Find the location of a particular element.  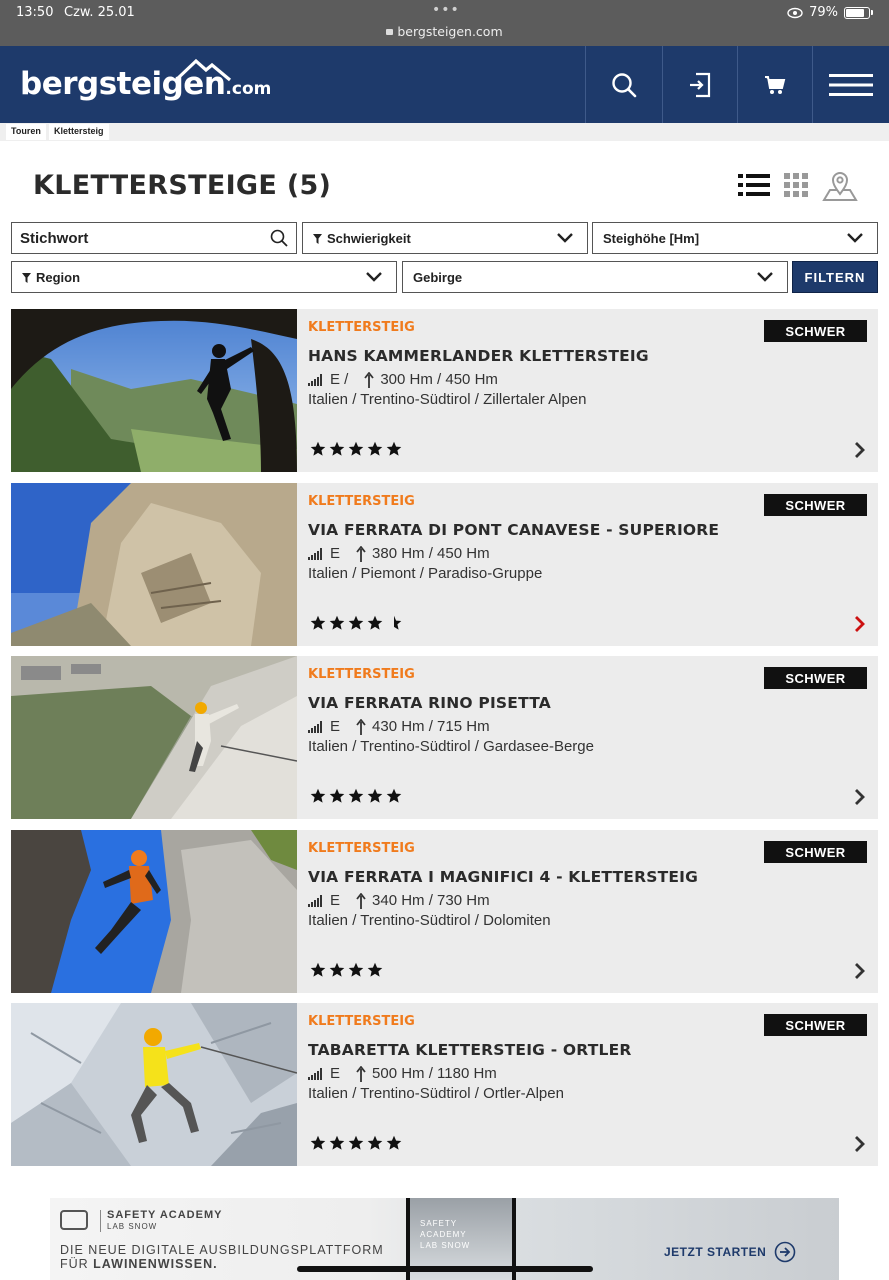

tour-location: Italien / Piemont / Paradiso-Gruppe is located at coordinates (425, 573).